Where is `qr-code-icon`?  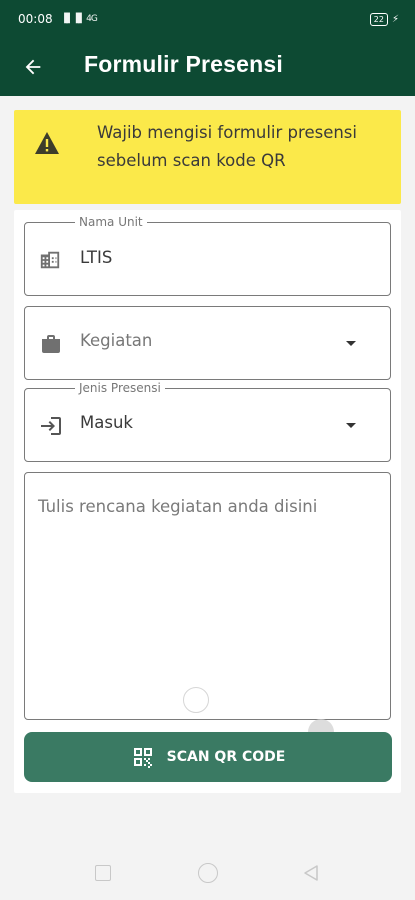
qr-code-icon is located at coordinates (142, 758).